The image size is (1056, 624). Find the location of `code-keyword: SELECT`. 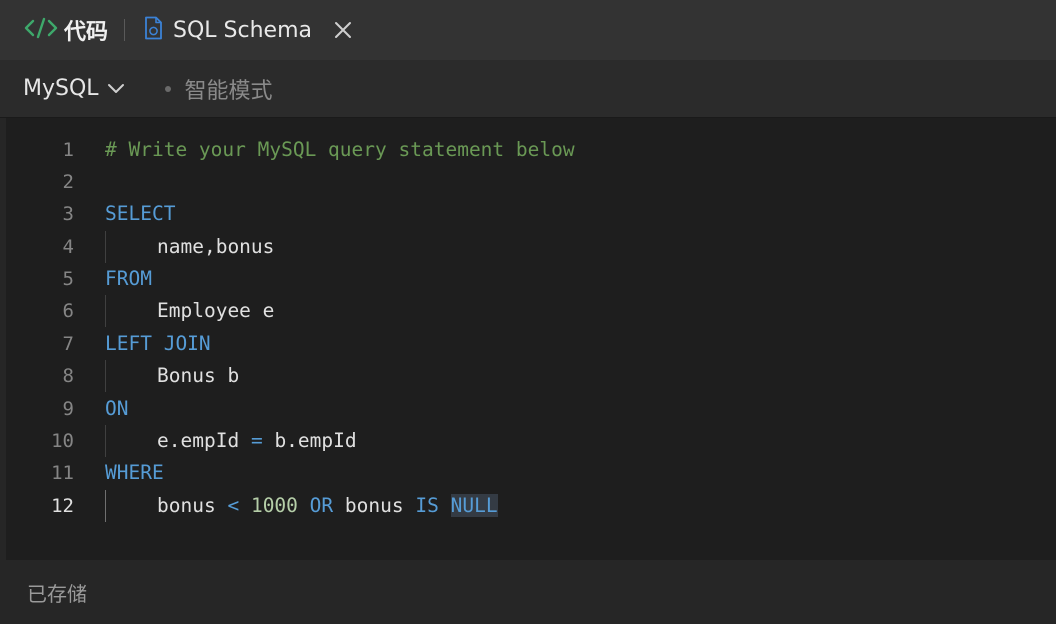

code-keyword: SELECT is located at coordinates (140, 213).